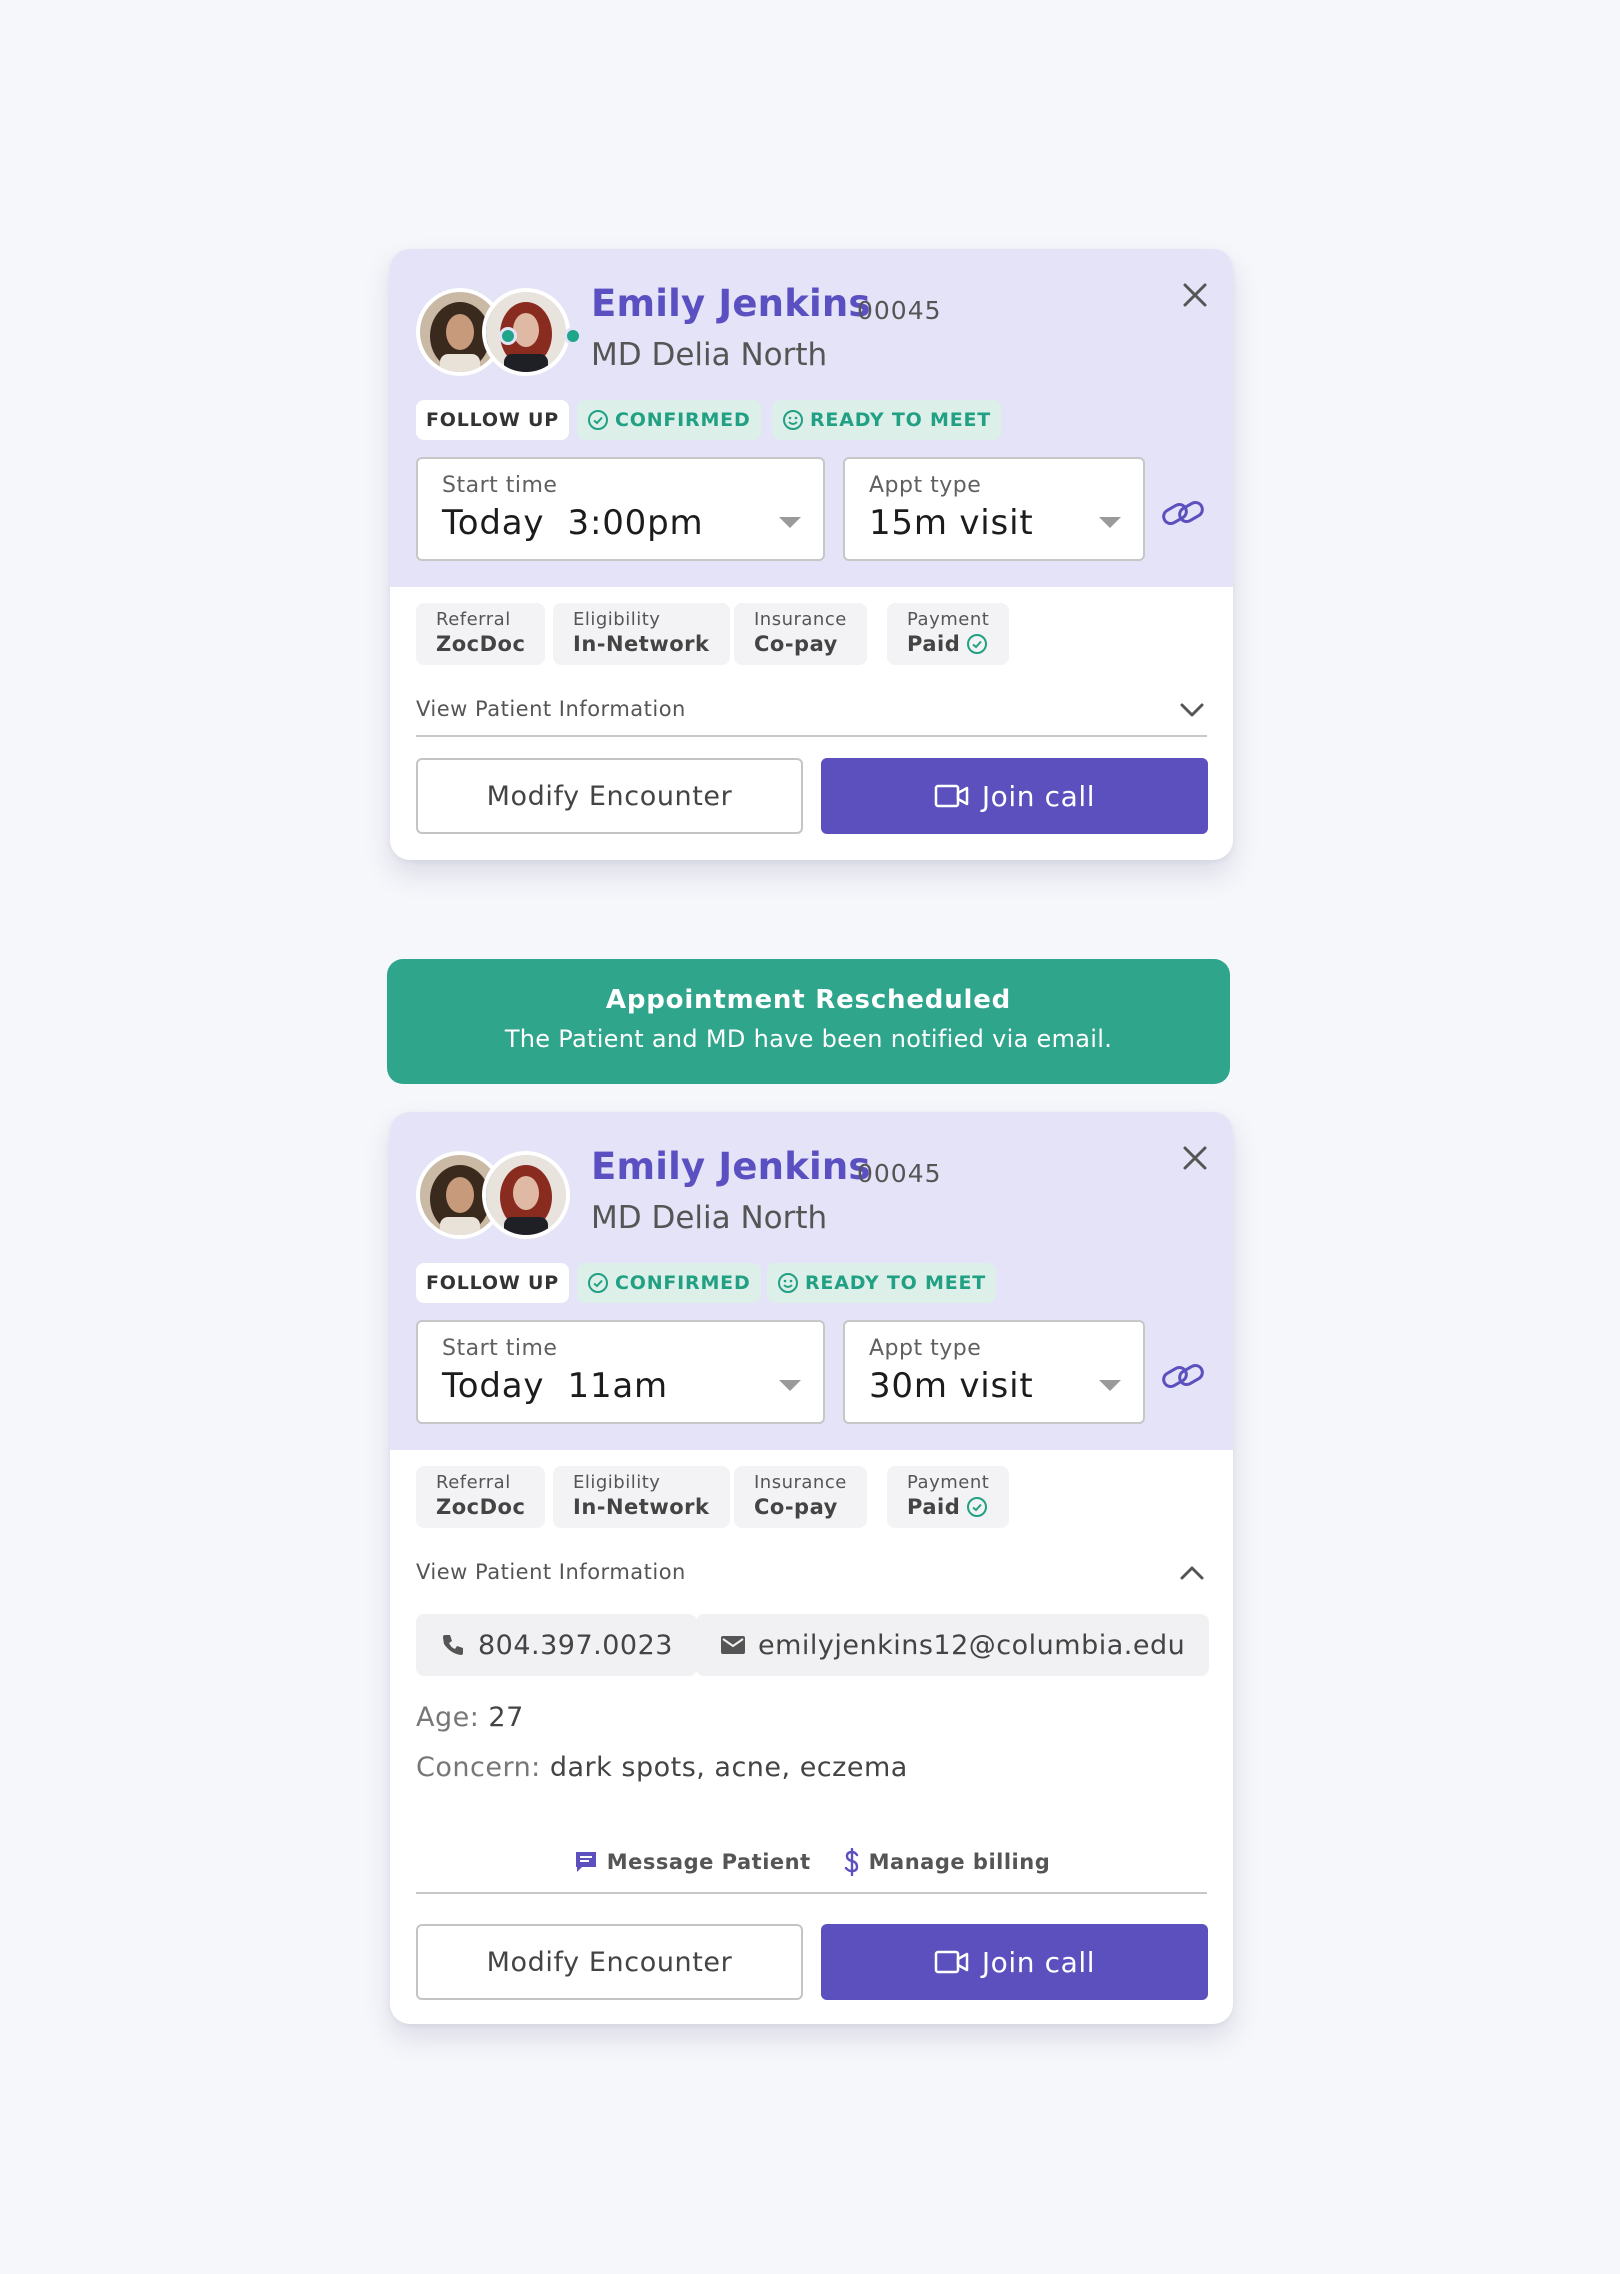 This screenshot has width=1620, height=2274. I want to click on manage-billing-button: Manage billing, so click(947, 1862).